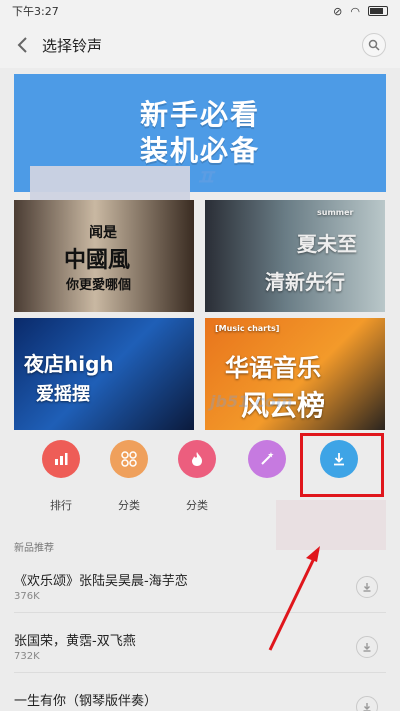 The width and height of the screenshot is (400, 711). Describe the element at coordinates (200, 700) in the screenshot. I see `list-item: 一生有你（钢琴版伴奏）` at that location.